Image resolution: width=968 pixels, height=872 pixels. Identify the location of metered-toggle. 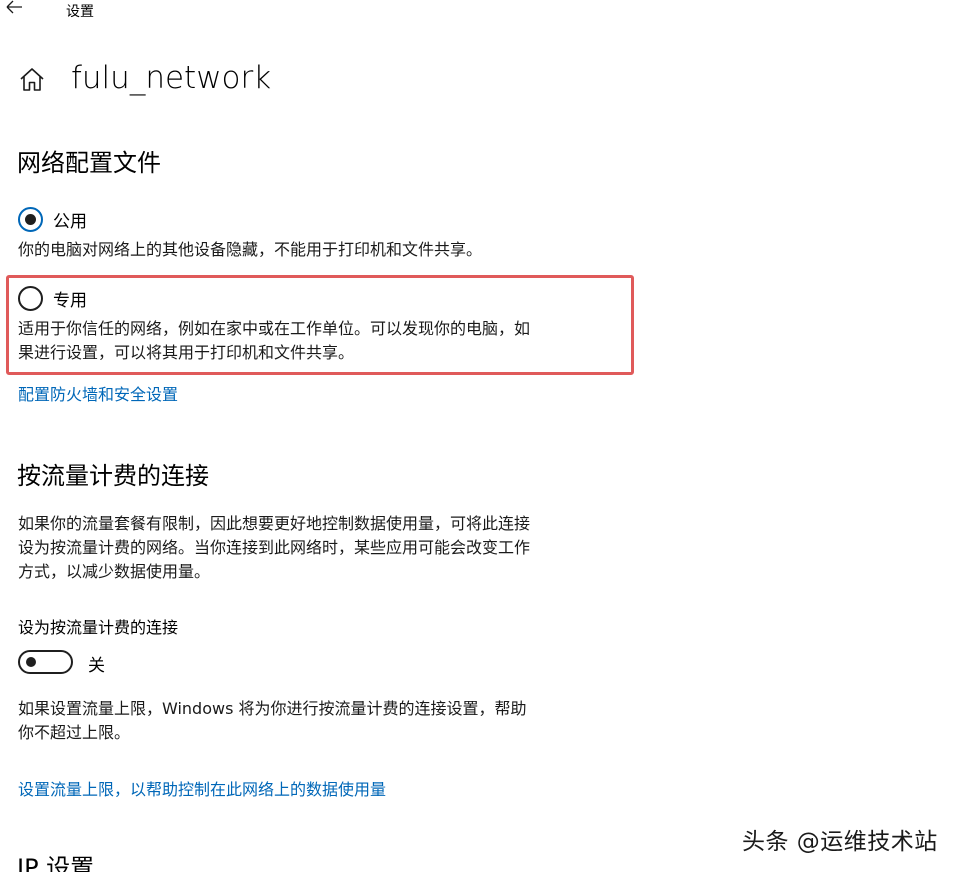
(45, 662).